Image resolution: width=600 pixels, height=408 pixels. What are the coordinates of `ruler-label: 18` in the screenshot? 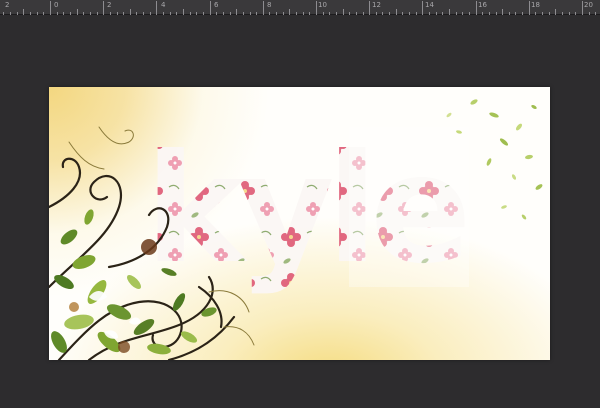 It's located at (535, 5).